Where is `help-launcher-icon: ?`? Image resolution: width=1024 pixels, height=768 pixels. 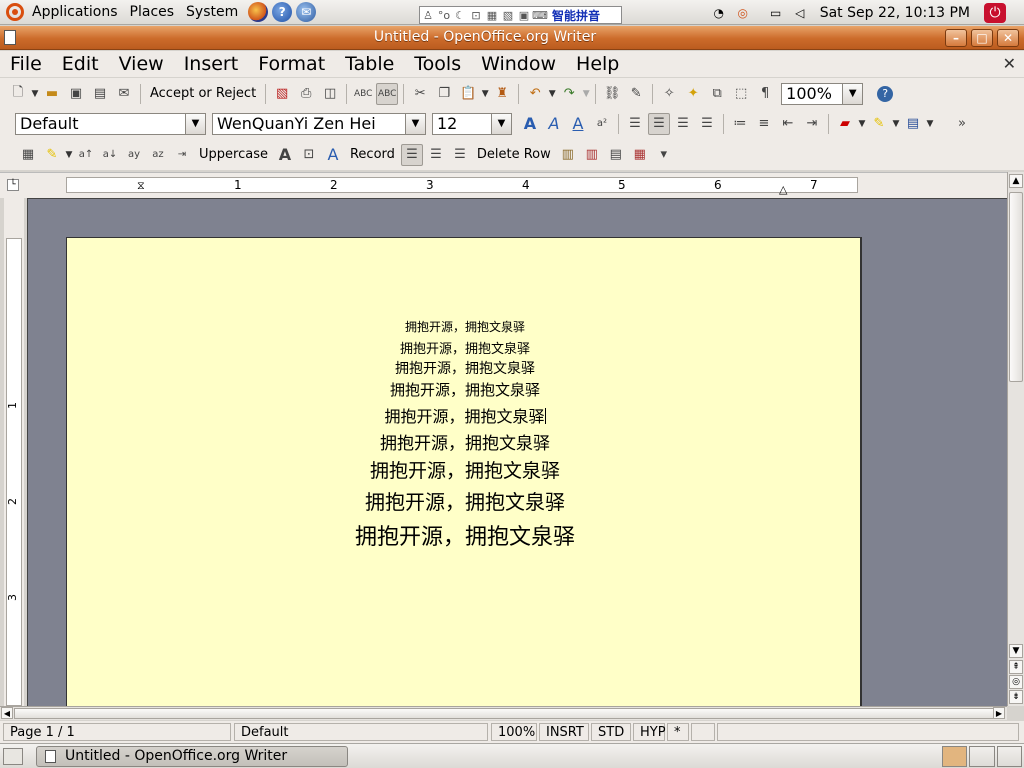 help-launcher-icon: ? is located at coordinates (282, 12).